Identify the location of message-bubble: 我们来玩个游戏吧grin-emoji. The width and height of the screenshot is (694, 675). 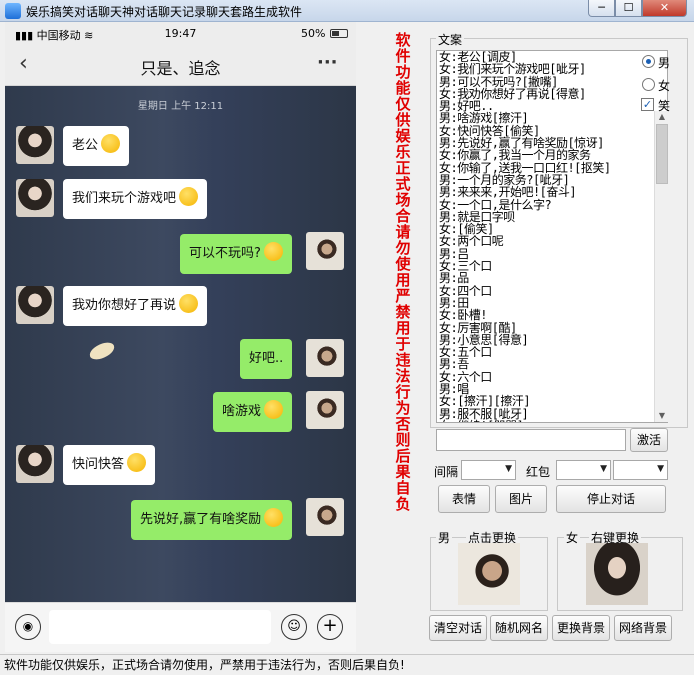
(135, 199).